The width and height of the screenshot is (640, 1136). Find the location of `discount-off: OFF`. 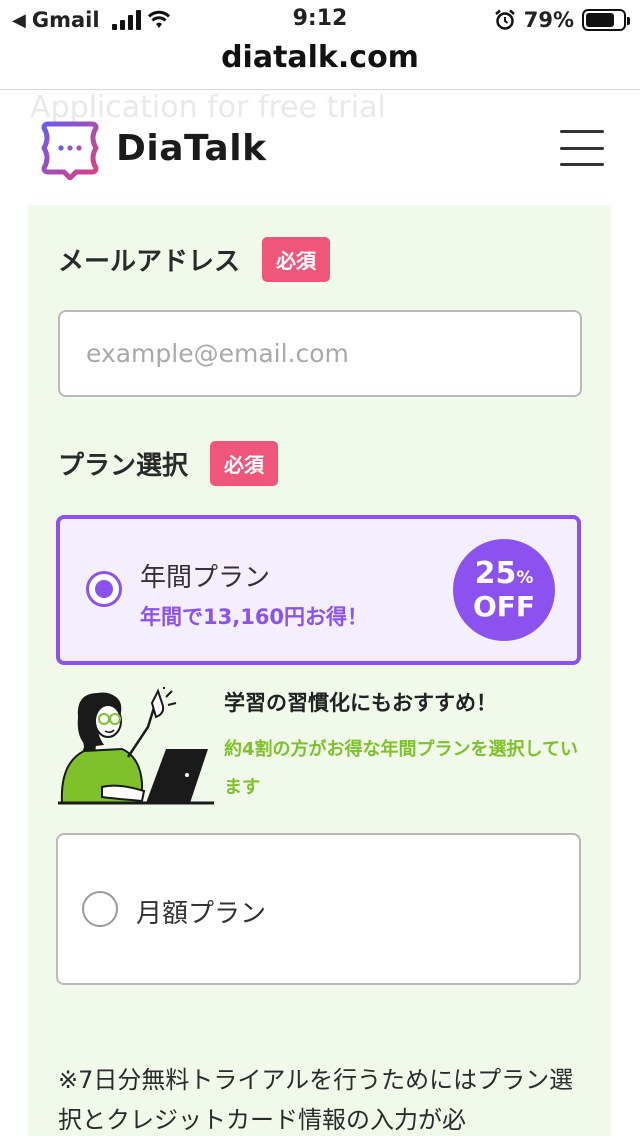

discount-off: OFF is located at coordinates (504, 606).